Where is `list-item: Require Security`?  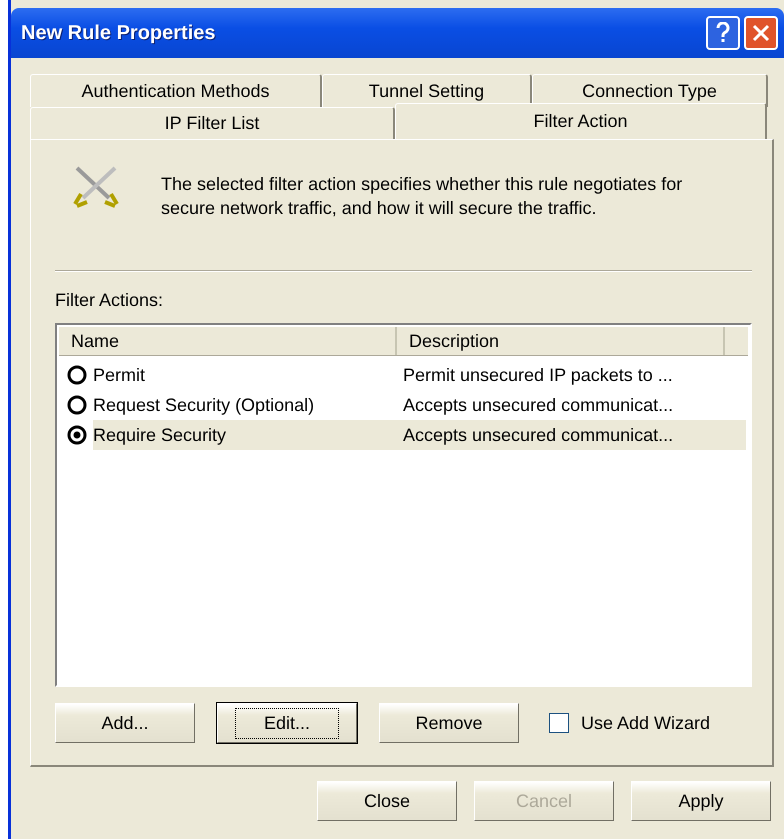 list-item: Require Security is located at coordinates (243, 435).